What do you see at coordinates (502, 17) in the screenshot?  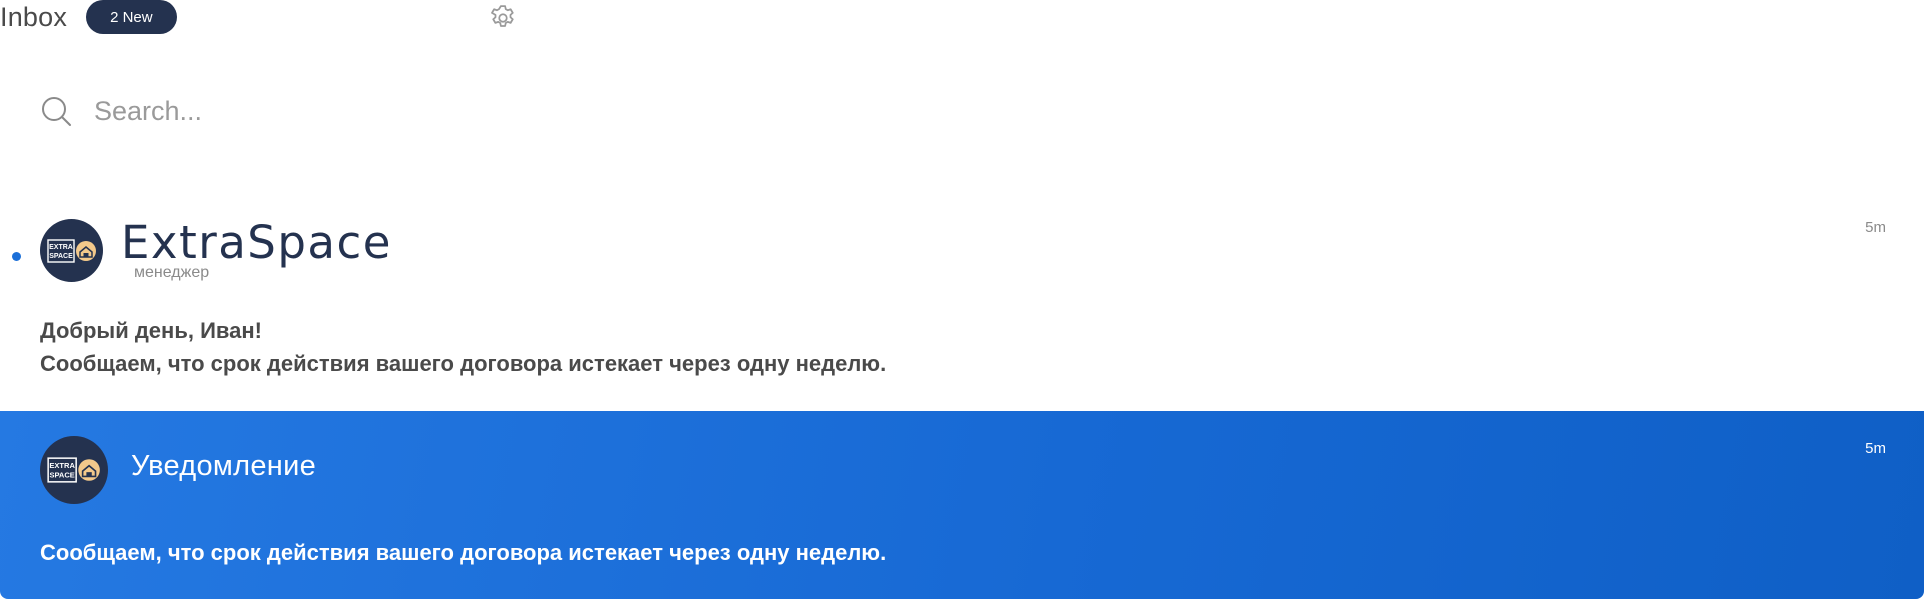 I see `gear-icon` at bounding box center [502, 17].